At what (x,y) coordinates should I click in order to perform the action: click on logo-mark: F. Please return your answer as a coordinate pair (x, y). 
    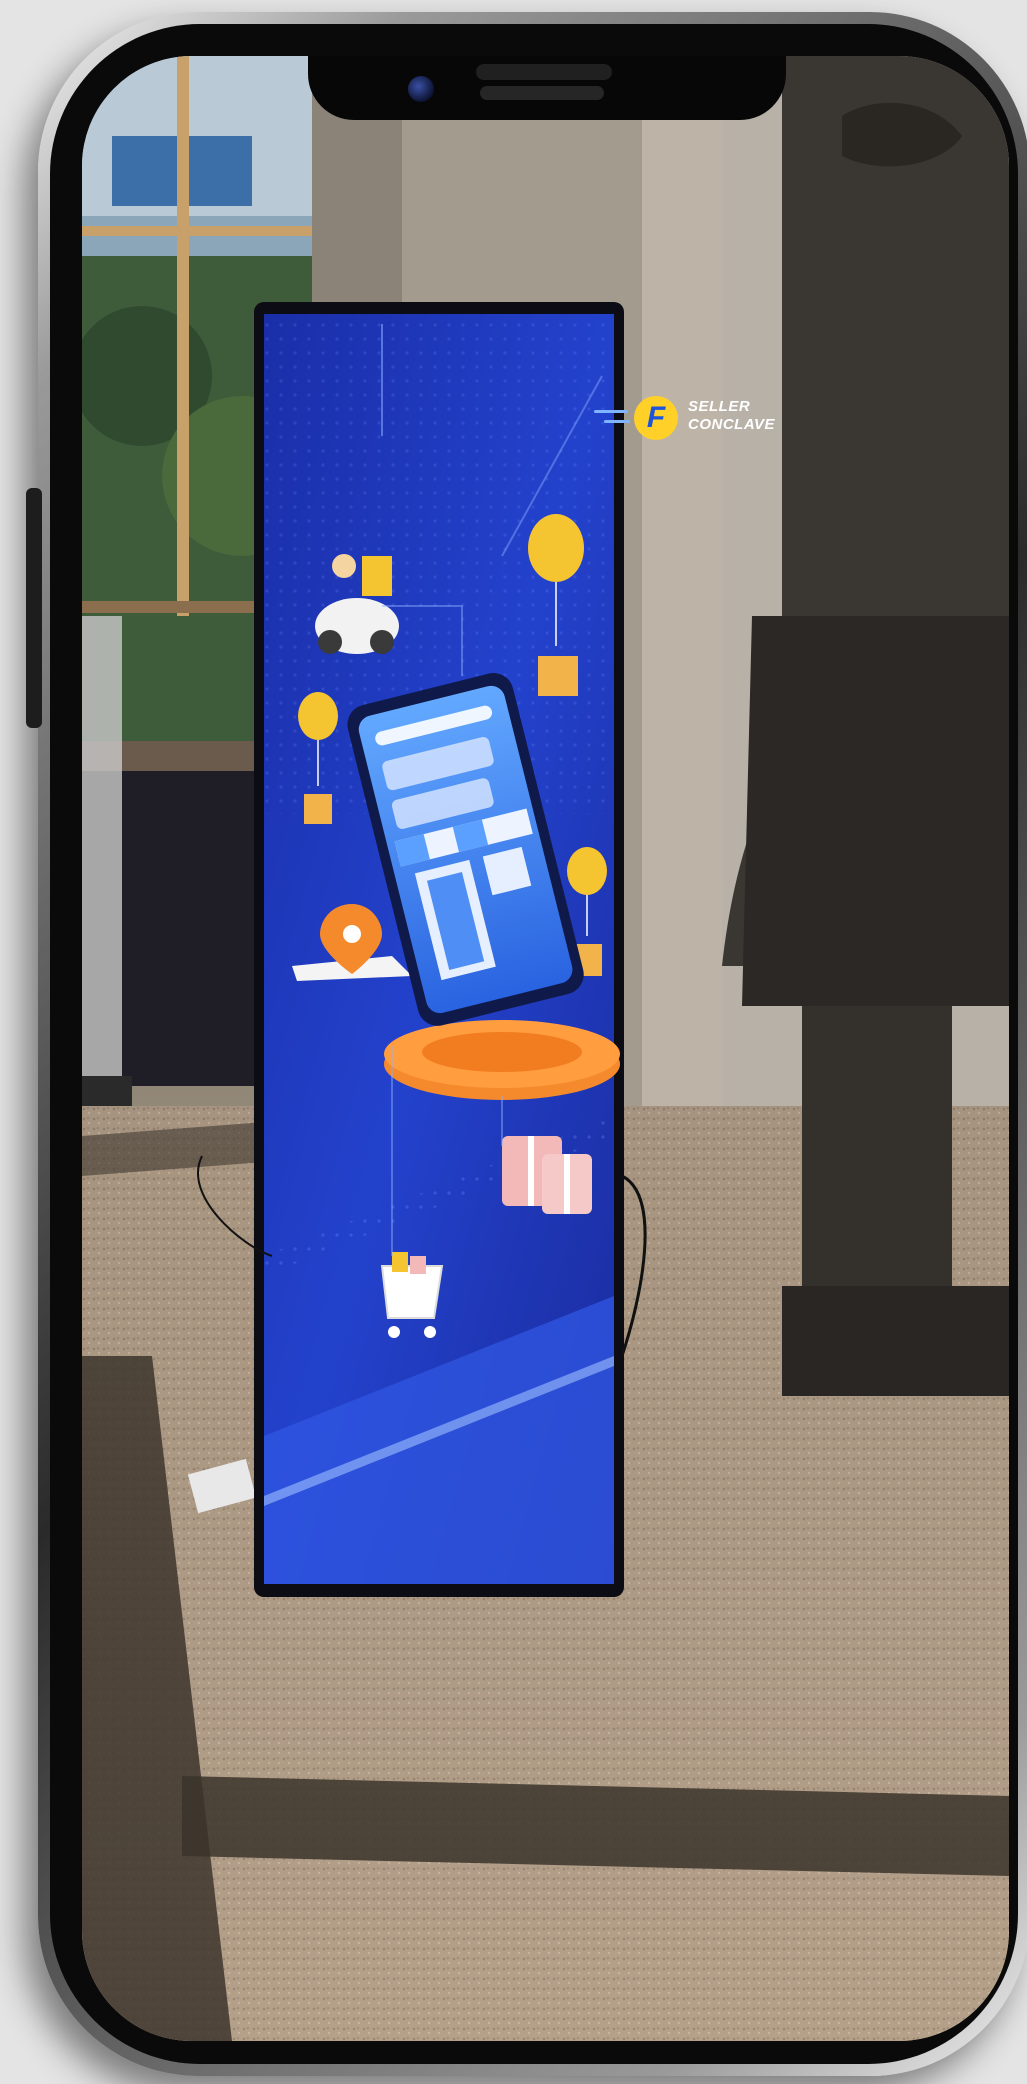
    Looking at the image, I should click on (656, 418).